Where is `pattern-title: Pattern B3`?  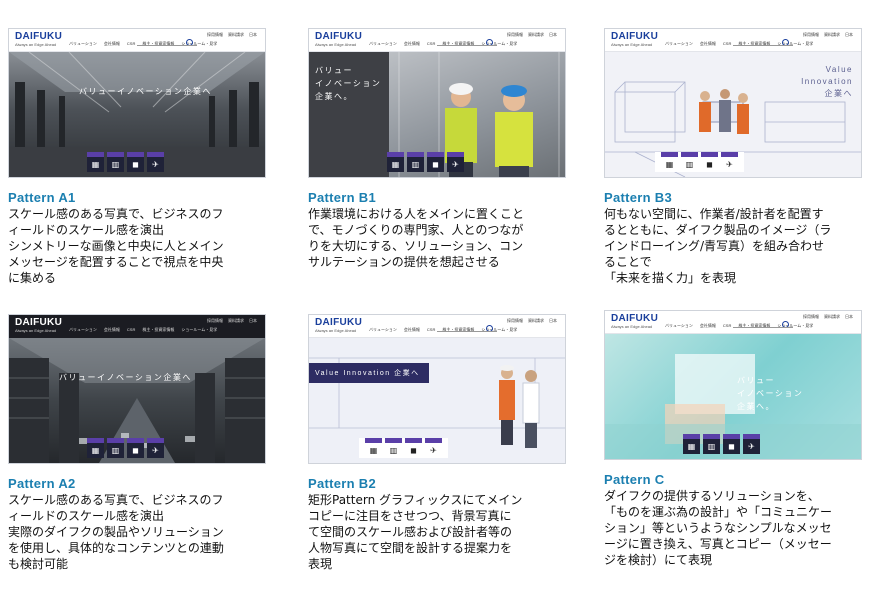 pattern-title: Pattern B3 is located at coordinates (638, 197).